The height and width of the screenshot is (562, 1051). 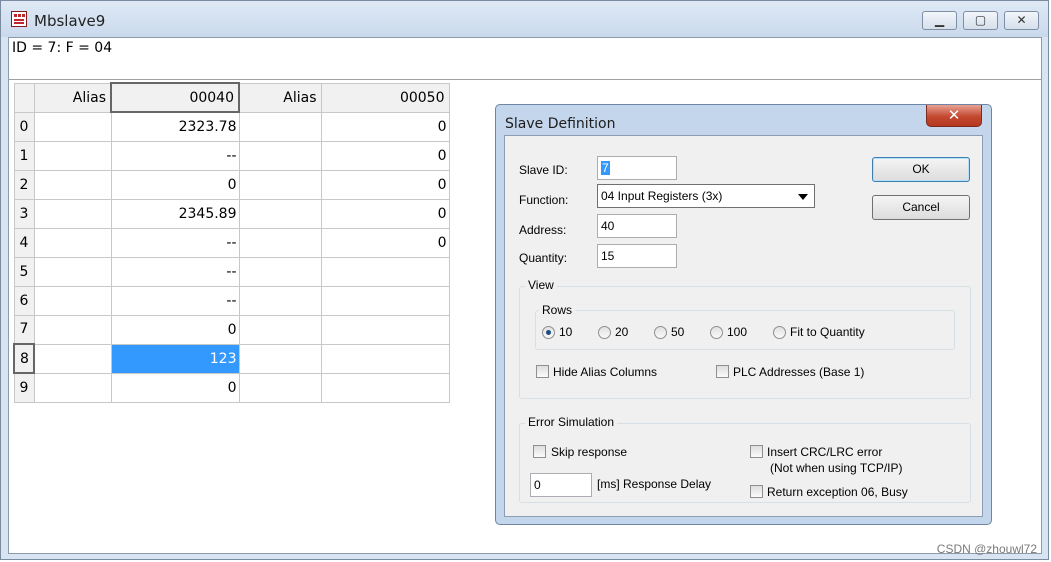 What do you see at coordinates (175, 97) in the screenshot?
I see `column-header-address: 00040` at bounding box center [175, 97].